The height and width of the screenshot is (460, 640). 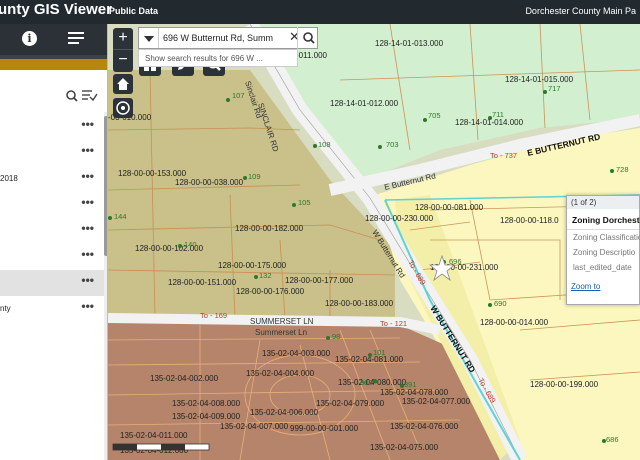 I want to click on zoom-out-button: −, so click(x=123, y=61).